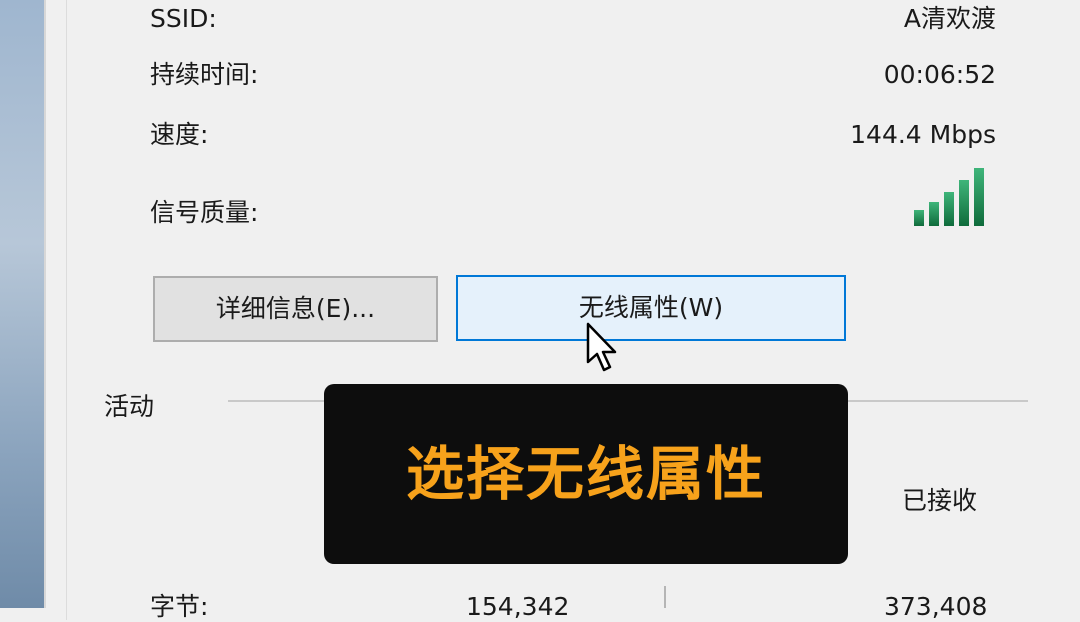  I want to click on speed-value: 144.4 Mbps, so click(923, 134).